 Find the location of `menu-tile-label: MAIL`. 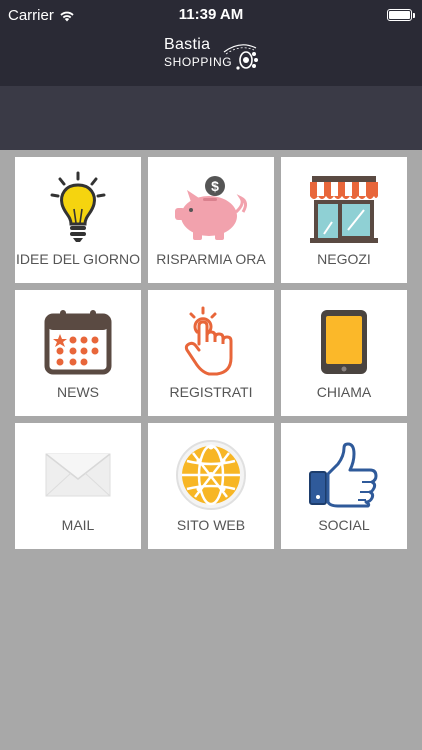

menu-tile-label: MAIL is located at coordinates (78, 525).